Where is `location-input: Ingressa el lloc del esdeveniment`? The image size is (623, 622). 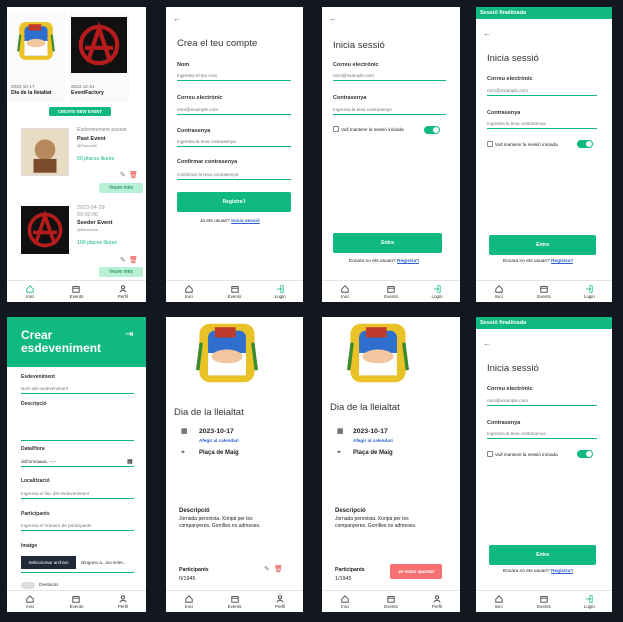
location-input: Ingressa el lloc del esdeveniment is located at coordinates (77, 495).